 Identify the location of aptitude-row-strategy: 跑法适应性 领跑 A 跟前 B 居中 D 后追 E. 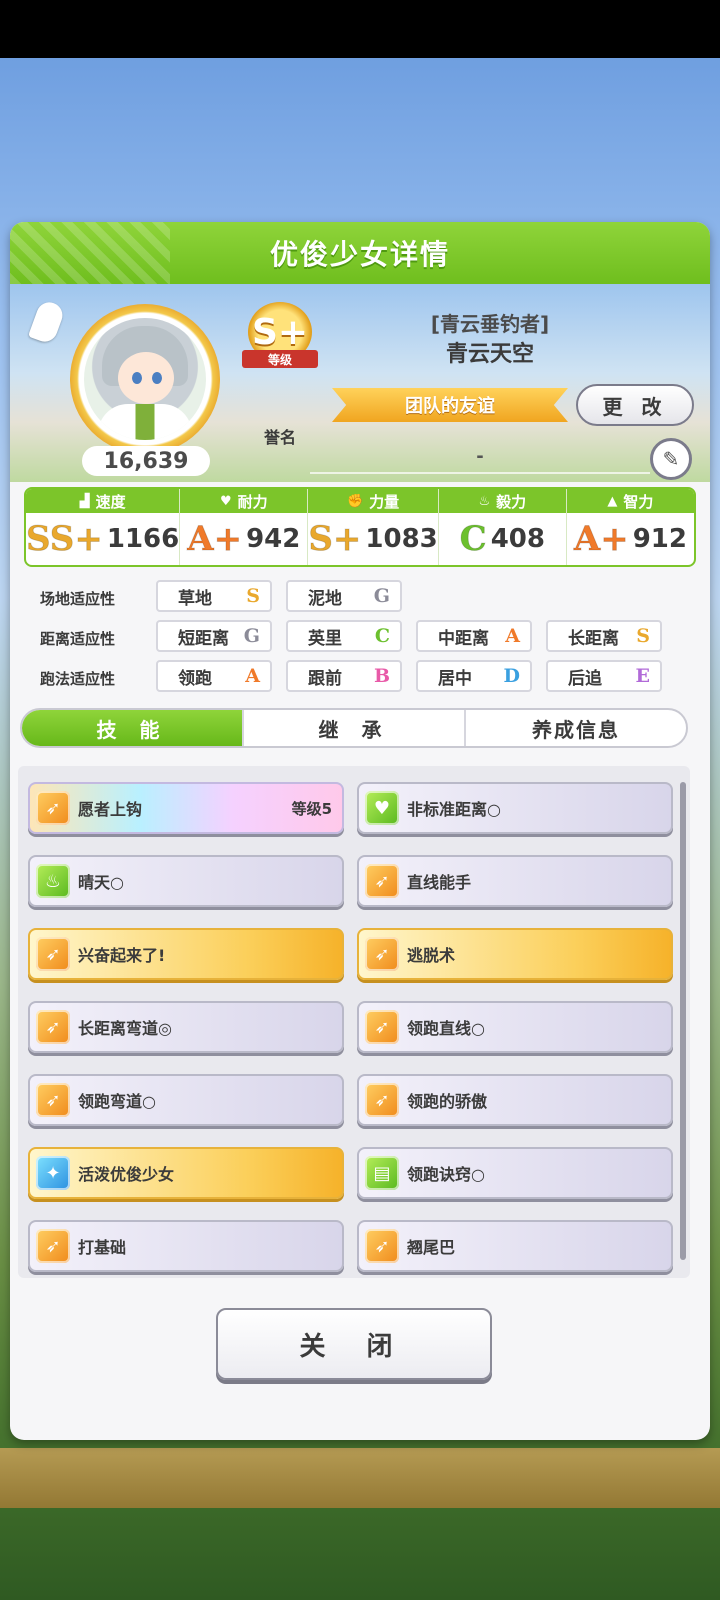
(360, 678).